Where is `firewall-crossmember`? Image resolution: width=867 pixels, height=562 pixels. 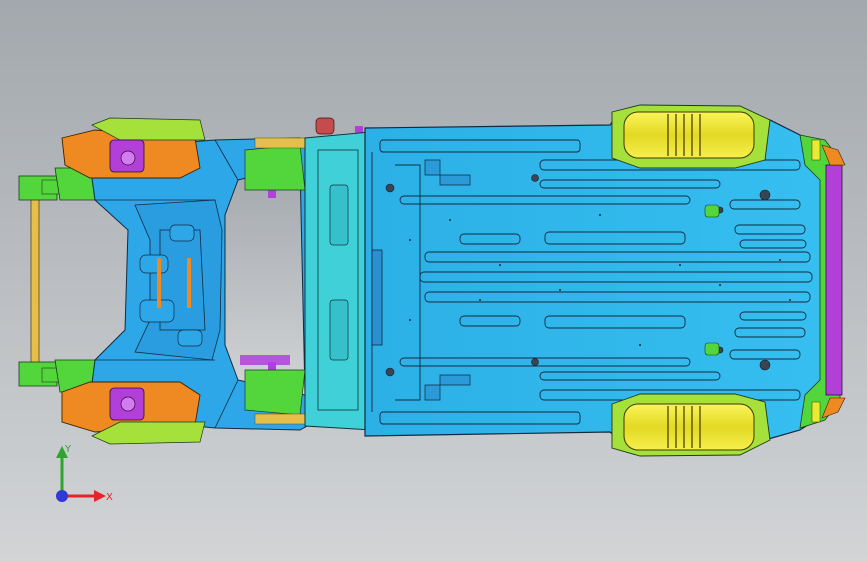 firewall-crossmember is located at coordinates (338, 274).